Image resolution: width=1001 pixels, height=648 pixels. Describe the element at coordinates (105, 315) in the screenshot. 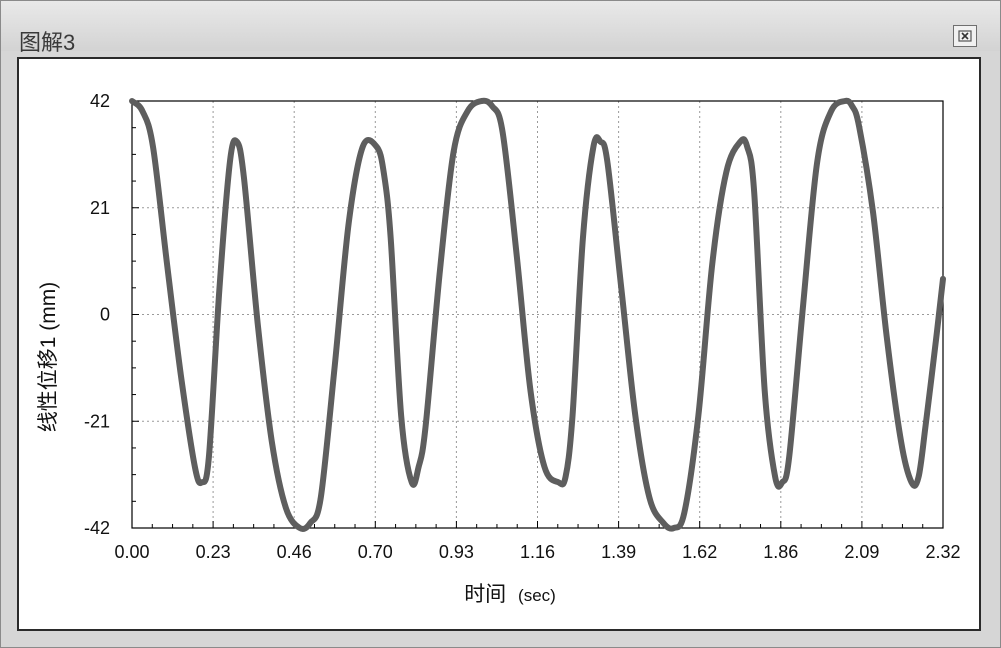

I see `y-tick-label: 0` at that location.